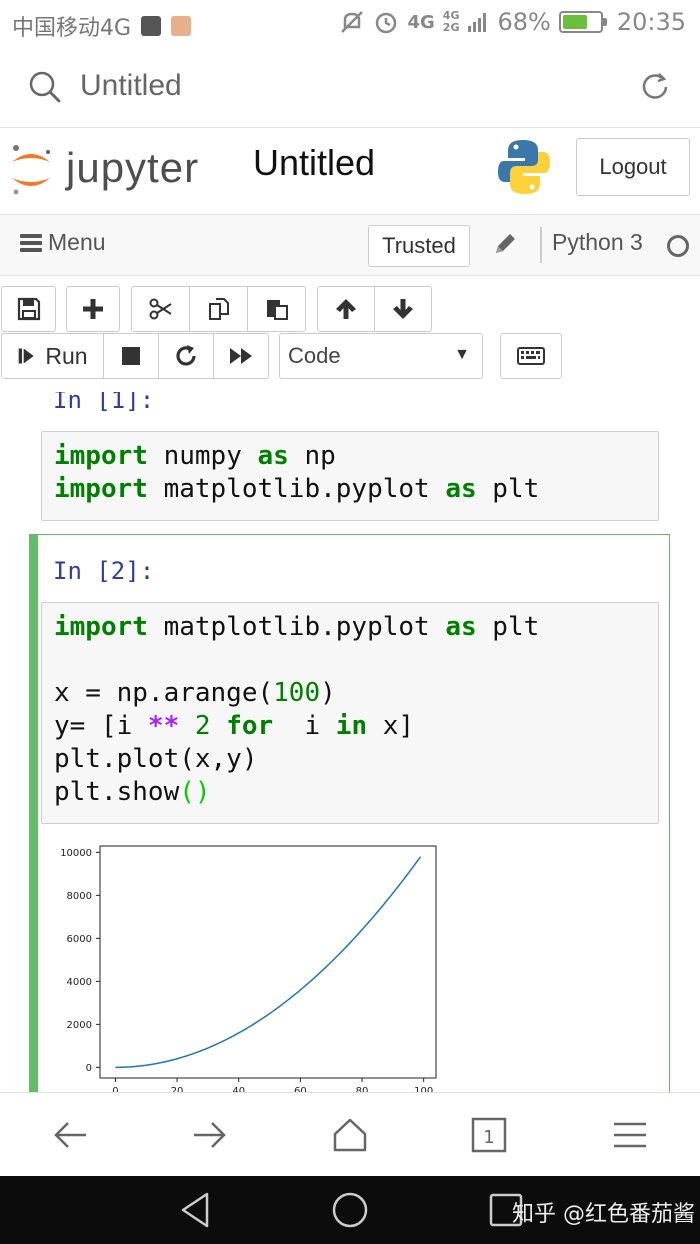  I want to click on kernel-name: Python 3, so click(597, 242).